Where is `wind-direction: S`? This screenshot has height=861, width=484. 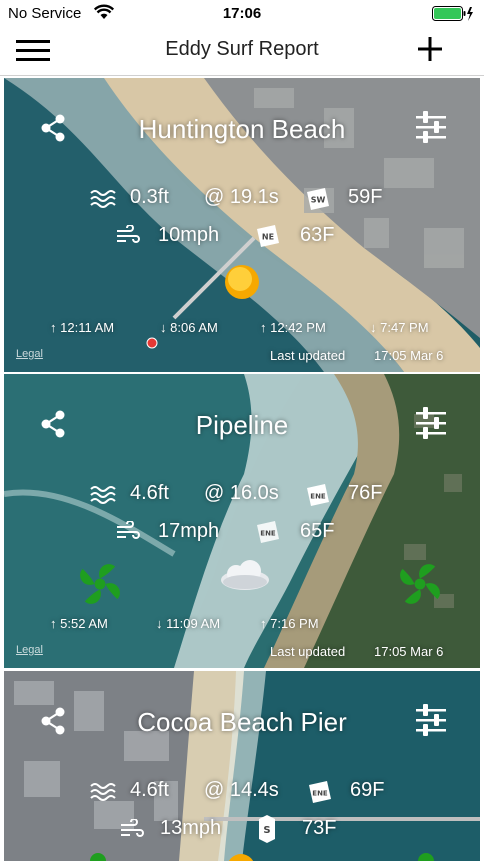 wind-direction: S is located at coordinates (266, 830).